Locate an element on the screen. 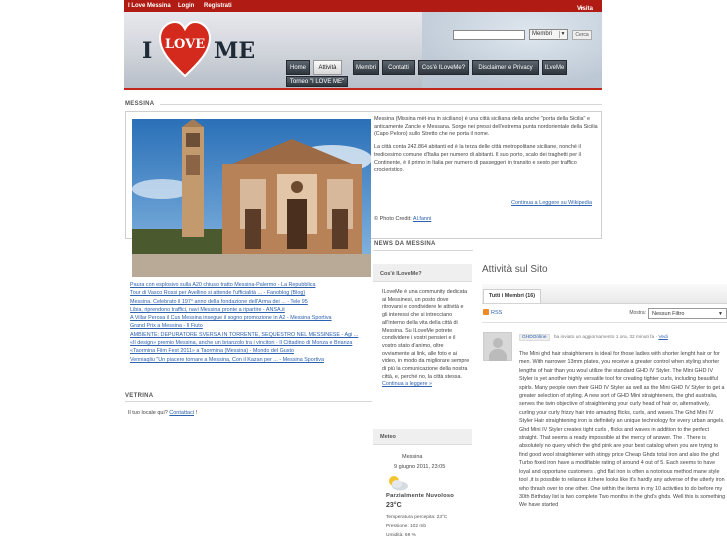 Image resolution: width=727 pixels, height=545 pixels. nav-disclaimer: Disclaimer e Privacy is located at coordinates (505, 67).